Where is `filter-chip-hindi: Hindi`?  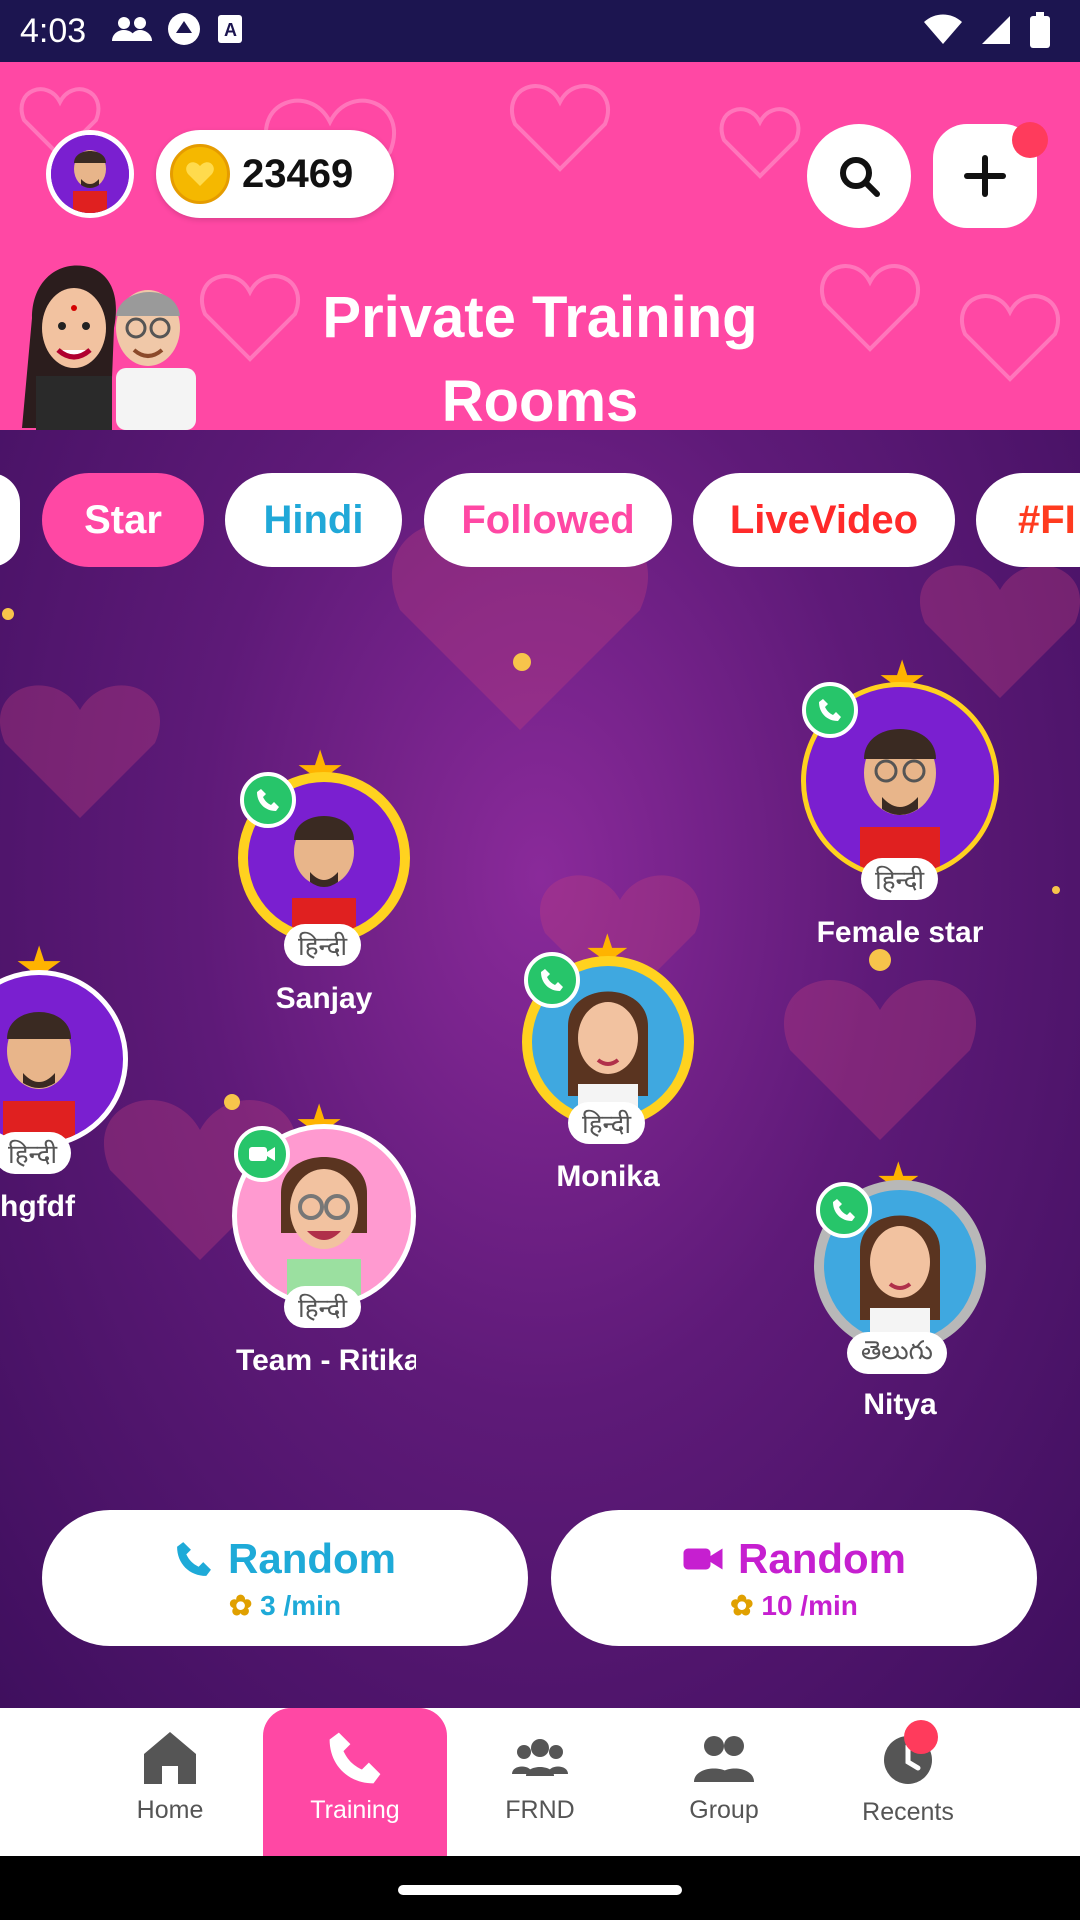
filter-chip-hindi: Hindi is located at coordinates (313, 520).